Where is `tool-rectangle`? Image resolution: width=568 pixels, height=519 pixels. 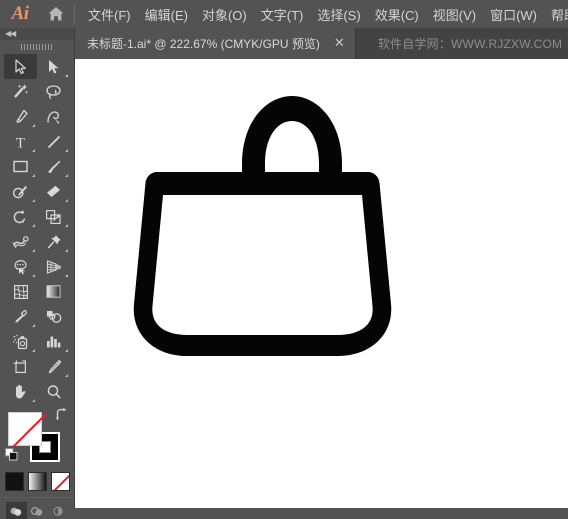 tool-rectangle is located at coordinates (20, 166).